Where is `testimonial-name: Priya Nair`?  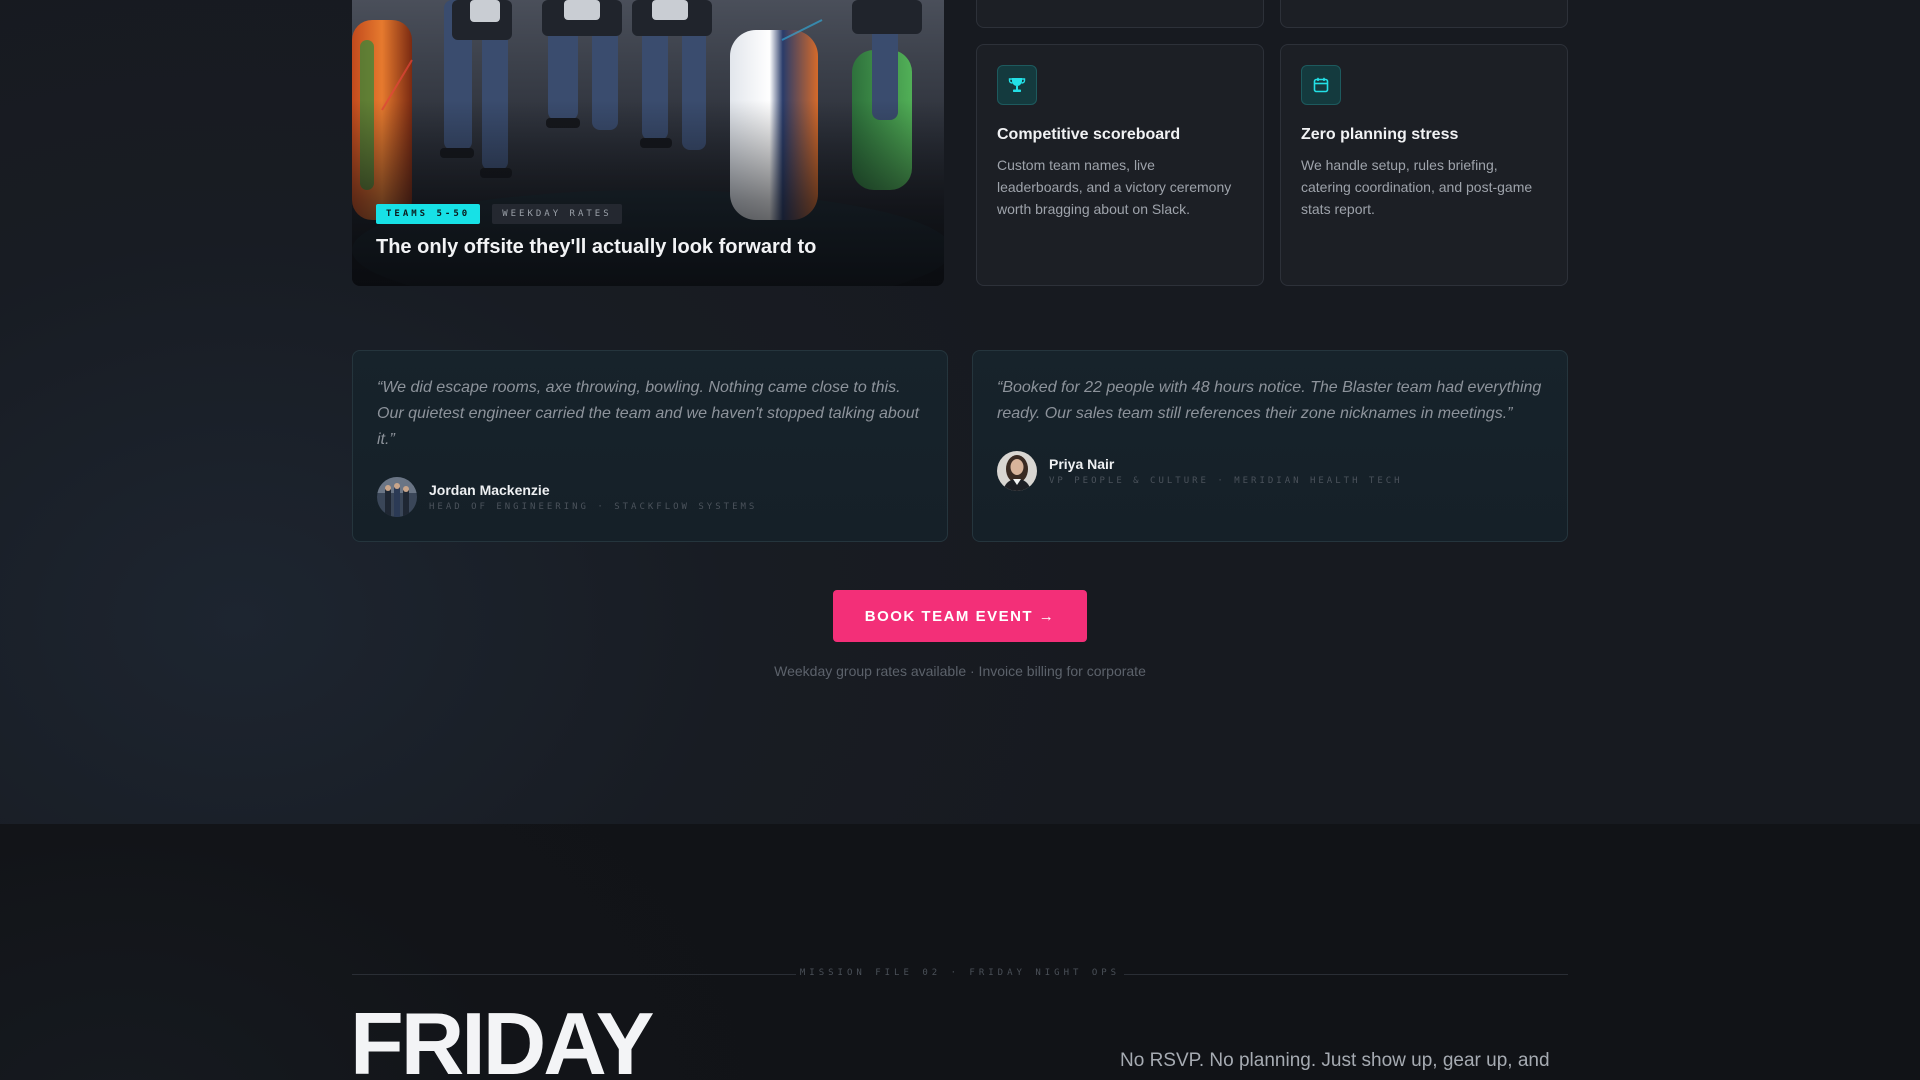
testimonial-name: Priya Nair is located at coordinates (1082, 464).